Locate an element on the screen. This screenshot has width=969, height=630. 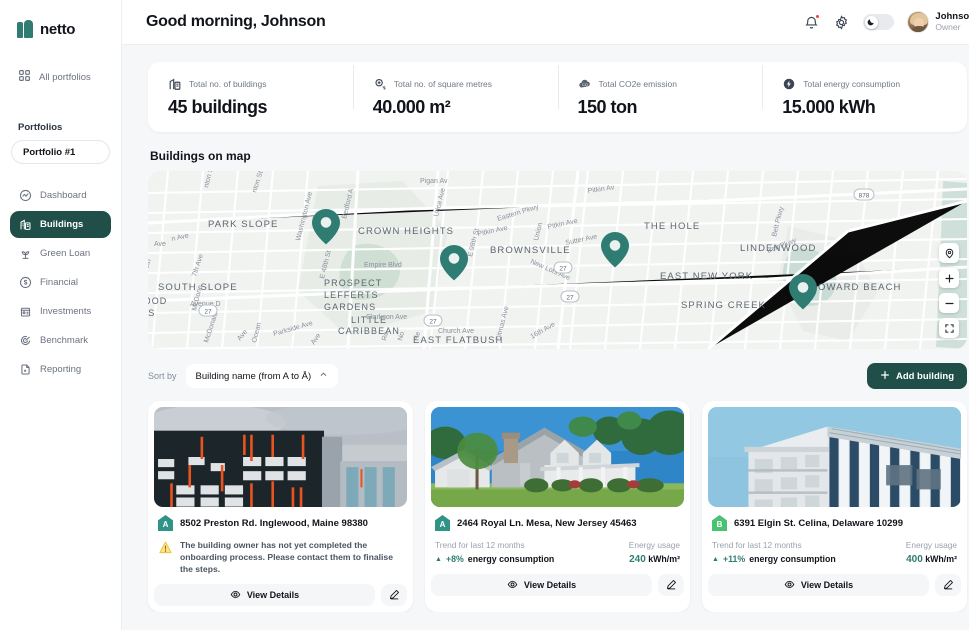
plus-icon is located at coordinates (885, 376).